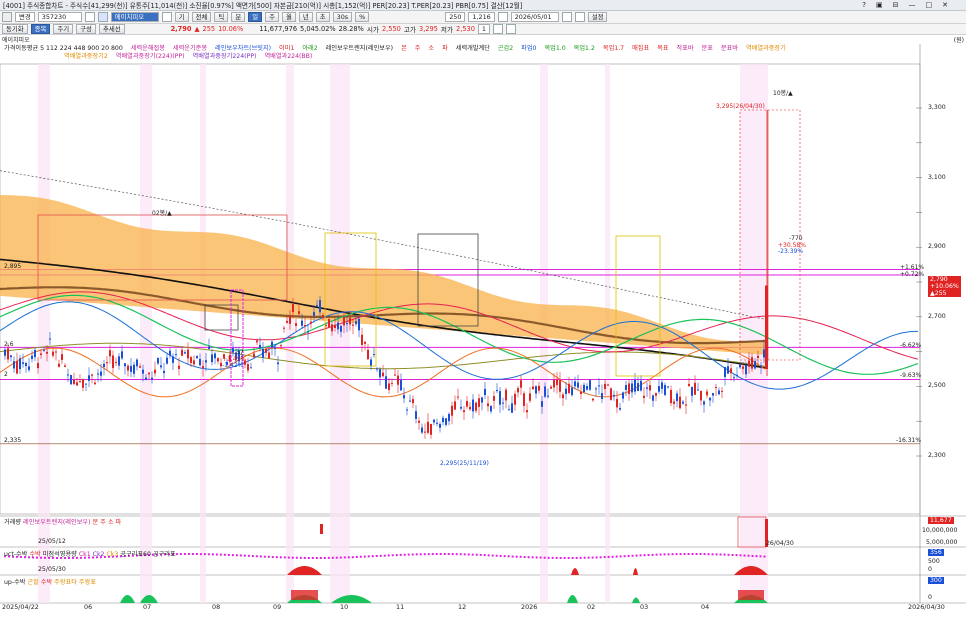 The height and width of the screenshot is (624, 966). I want to click on unit-label: (원), so click(958, 40).